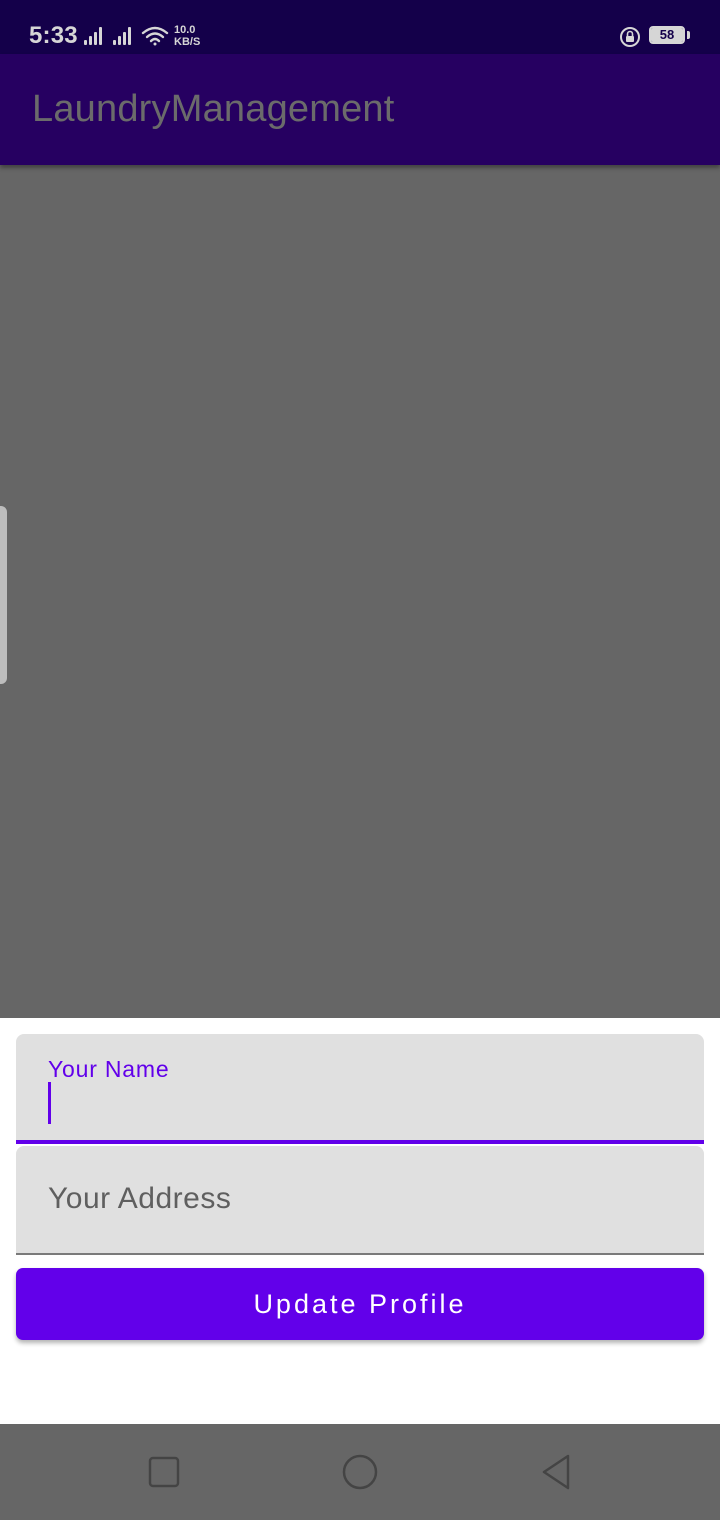  I want to click on home-icon, so click(360, 1472).